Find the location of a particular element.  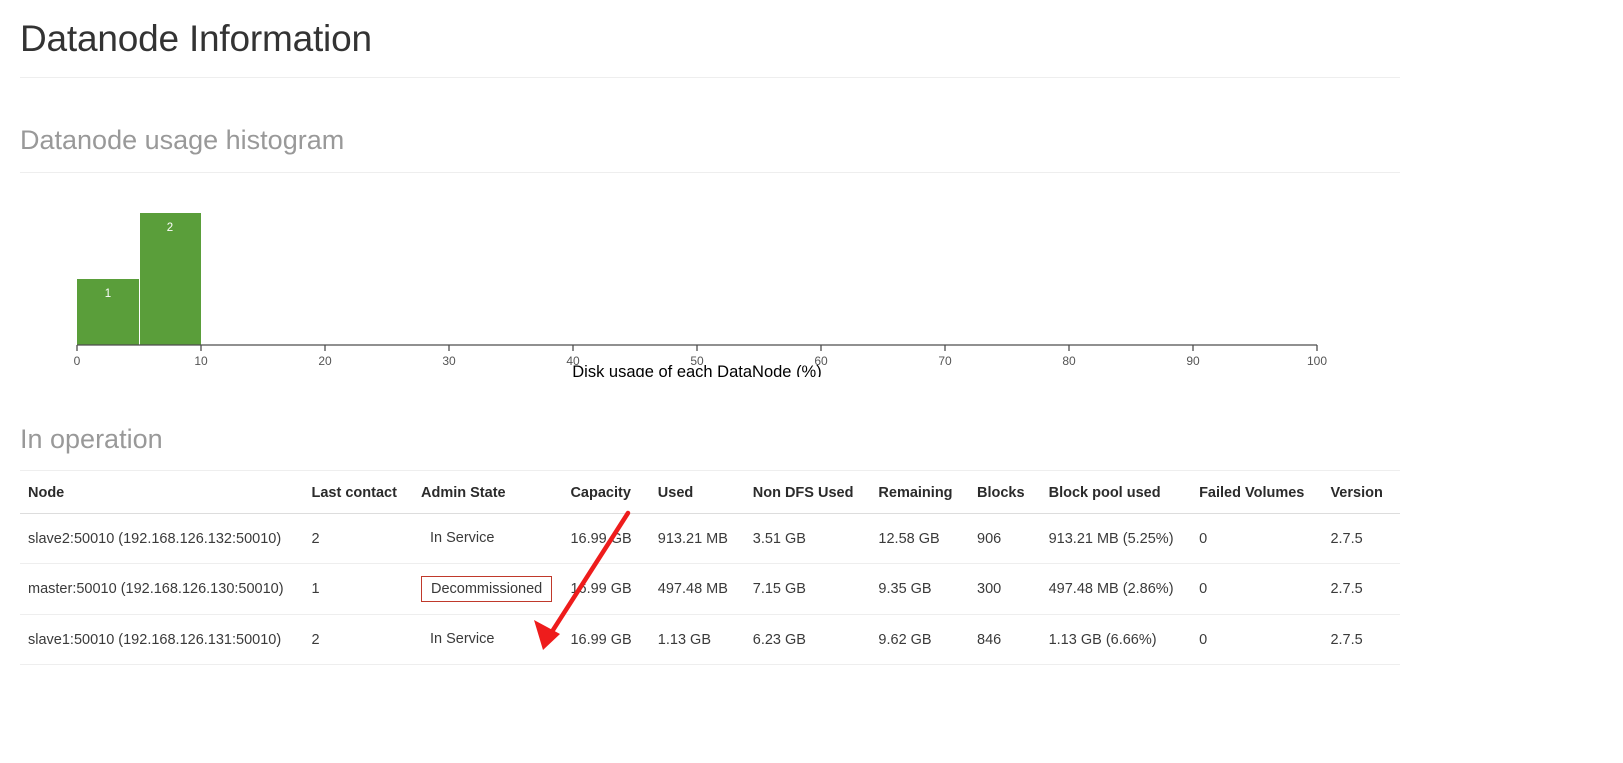

cell-block-pool-used: 913.21 MB (5.25%) is located at coordinates (1116, 538).